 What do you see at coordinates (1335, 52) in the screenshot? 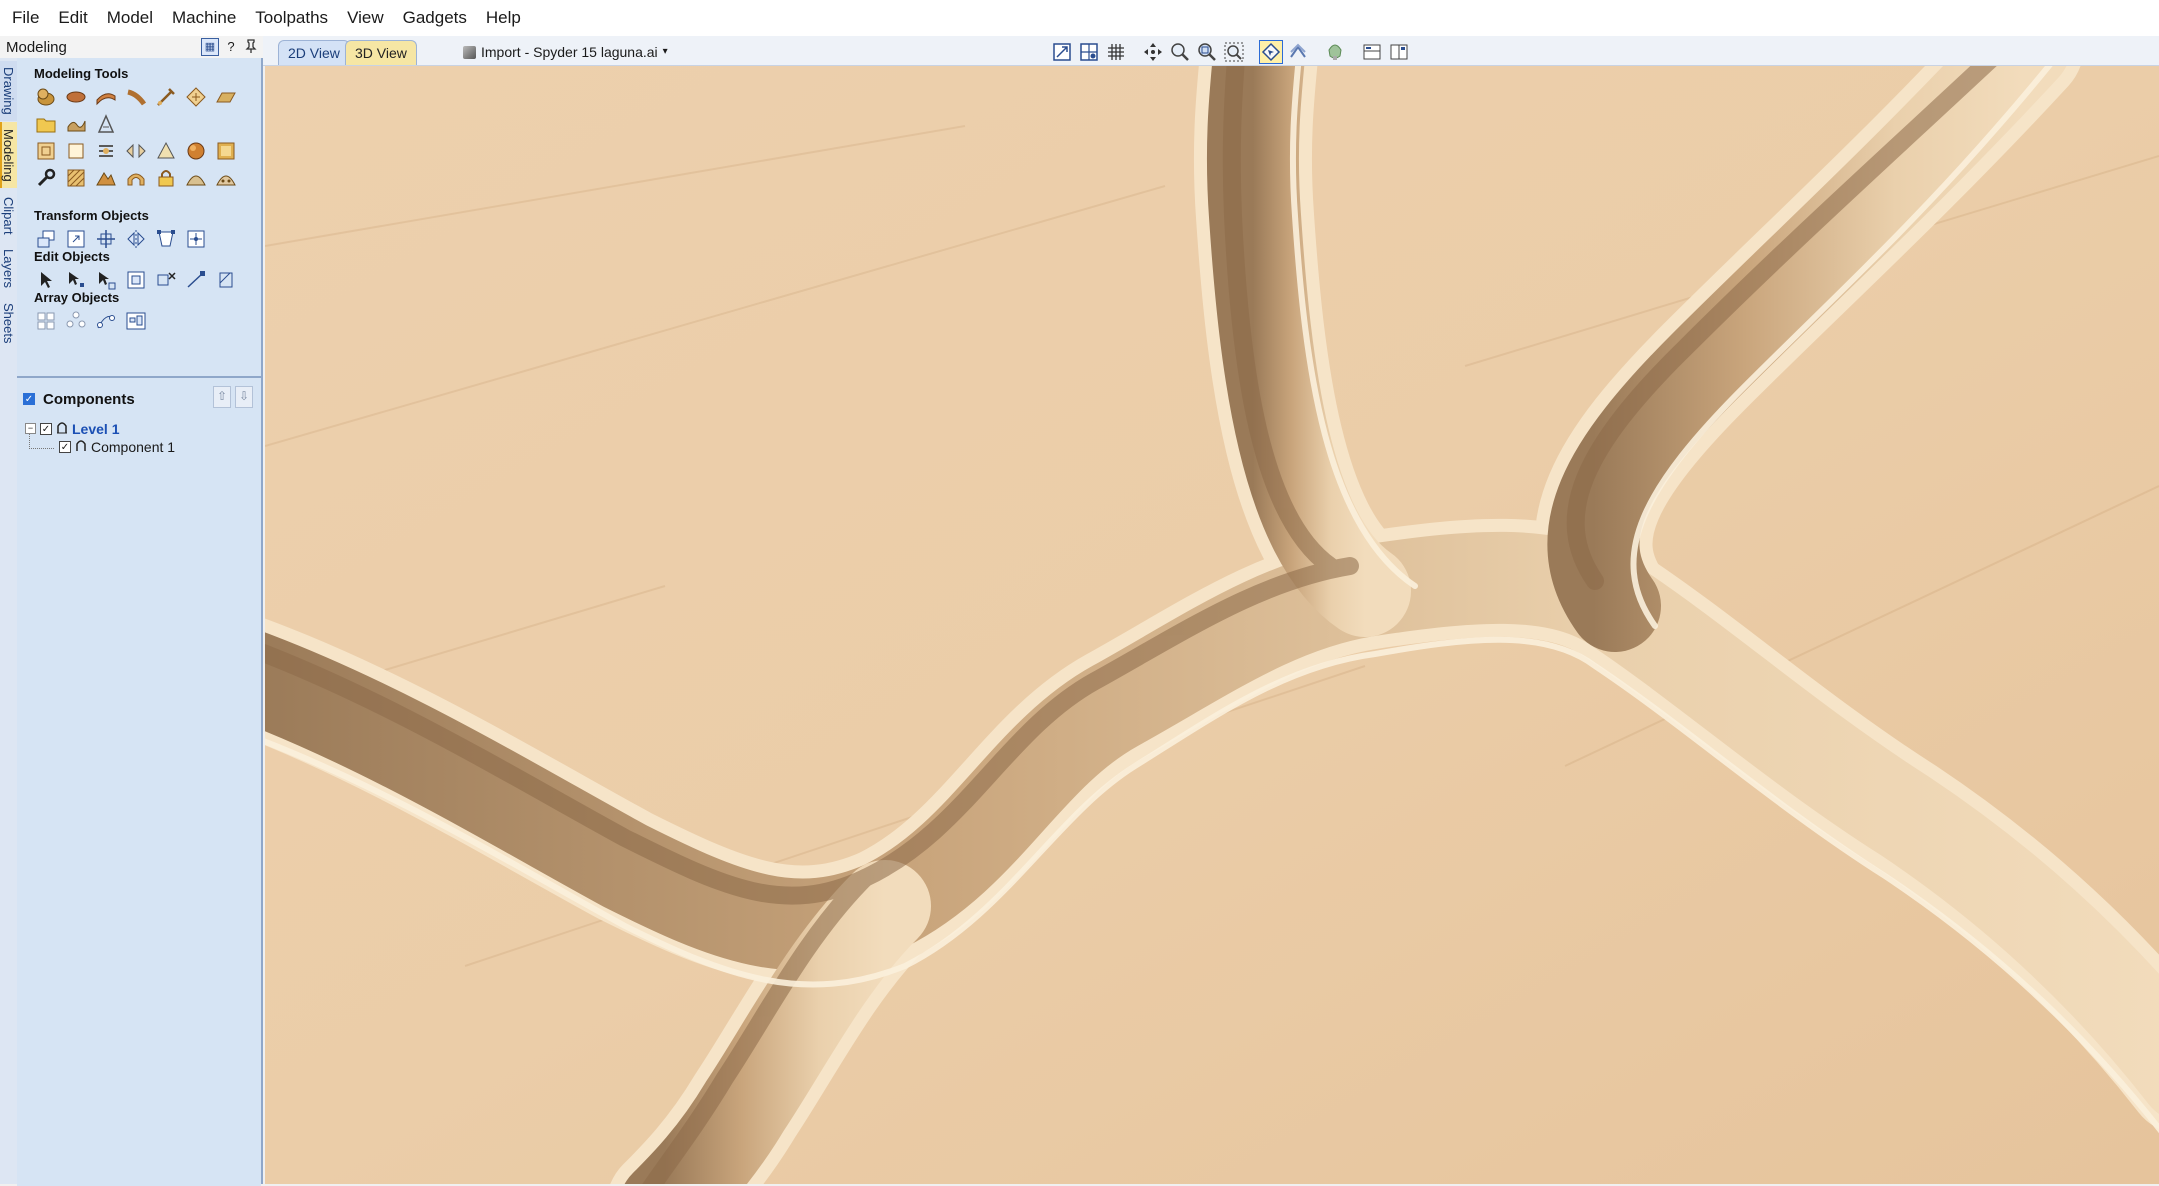
I see `render-shade-icon` at bounding box center [1335, 52].